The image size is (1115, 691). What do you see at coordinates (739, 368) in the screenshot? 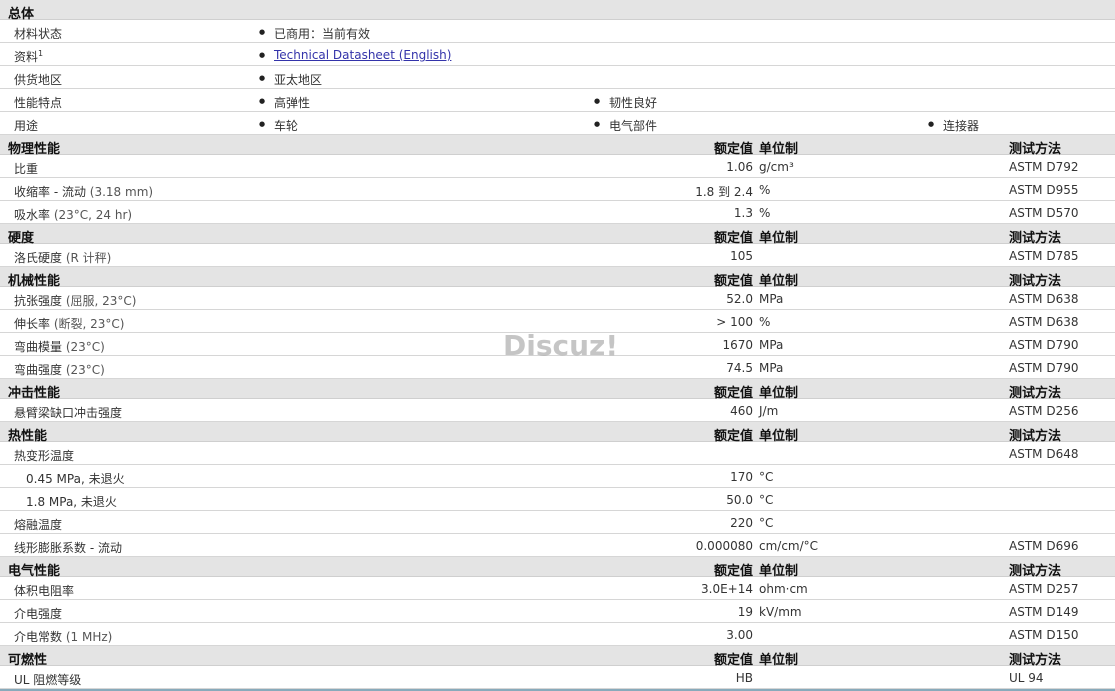
I see `property-value: 74.5` at bounding box center [739, 368].